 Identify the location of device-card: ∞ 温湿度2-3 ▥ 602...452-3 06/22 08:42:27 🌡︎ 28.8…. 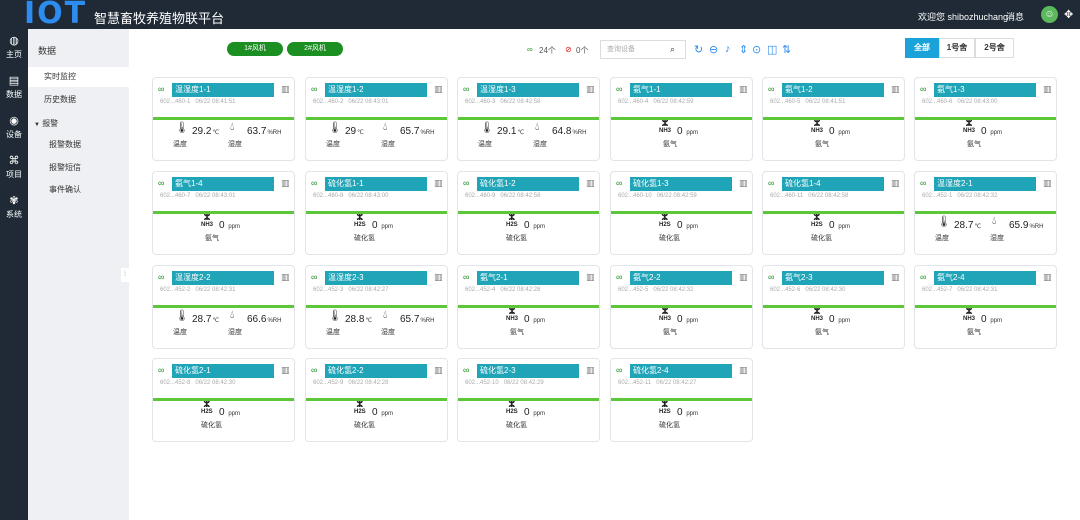
(376, 307).